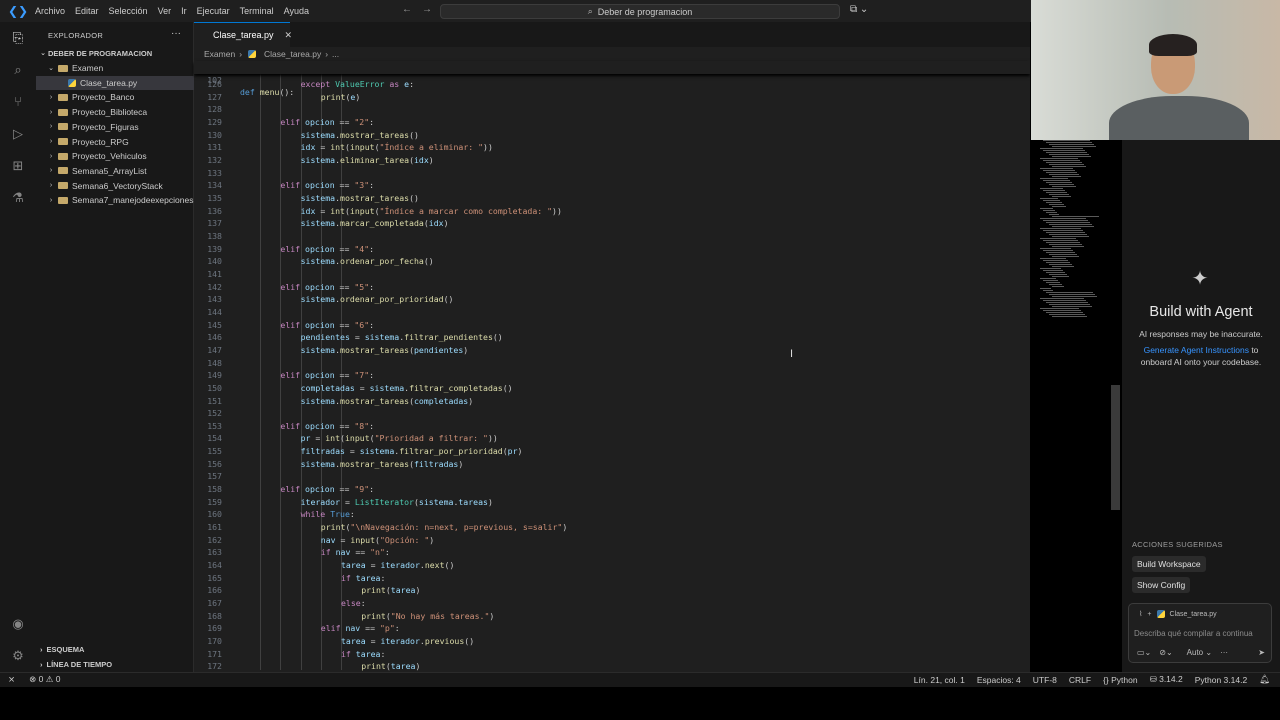  Describe the element at coordinates (612, 514) in the screenshot. I see `code-line: 160 while True:` at that location.